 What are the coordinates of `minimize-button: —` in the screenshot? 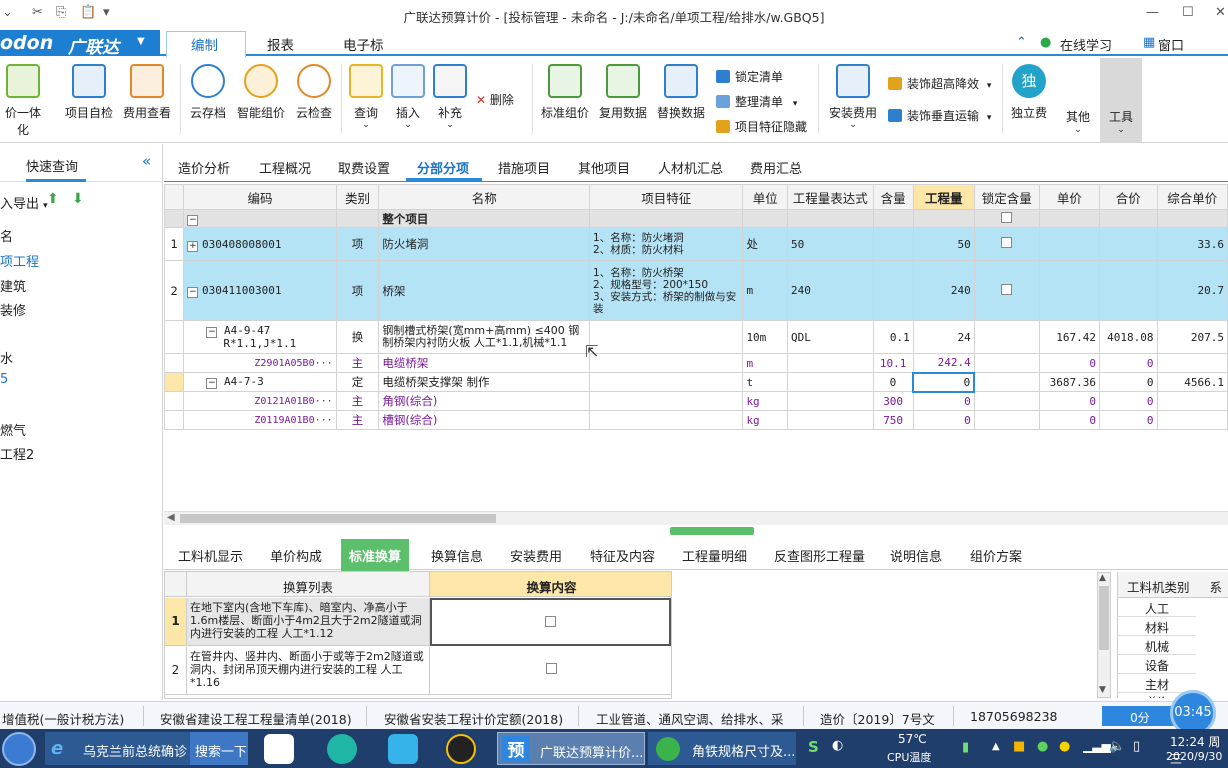 It's located at (1152, 12).